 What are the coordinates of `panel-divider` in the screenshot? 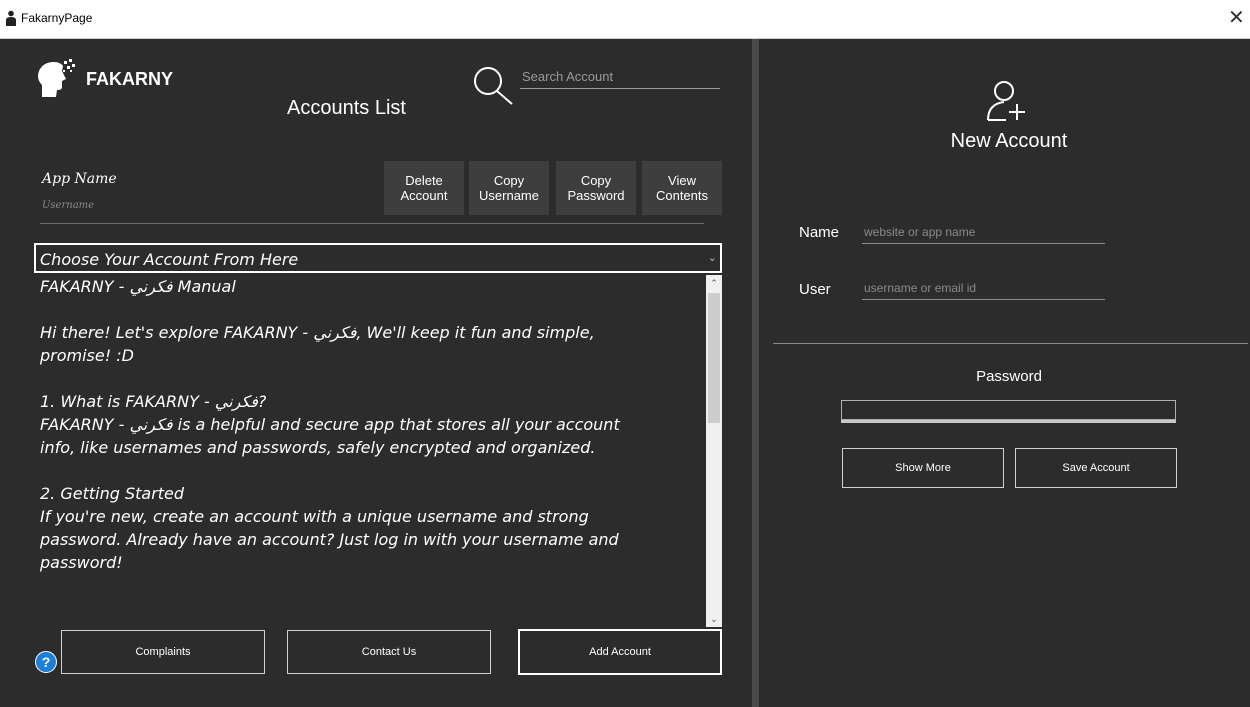 It's located at (755, 373).